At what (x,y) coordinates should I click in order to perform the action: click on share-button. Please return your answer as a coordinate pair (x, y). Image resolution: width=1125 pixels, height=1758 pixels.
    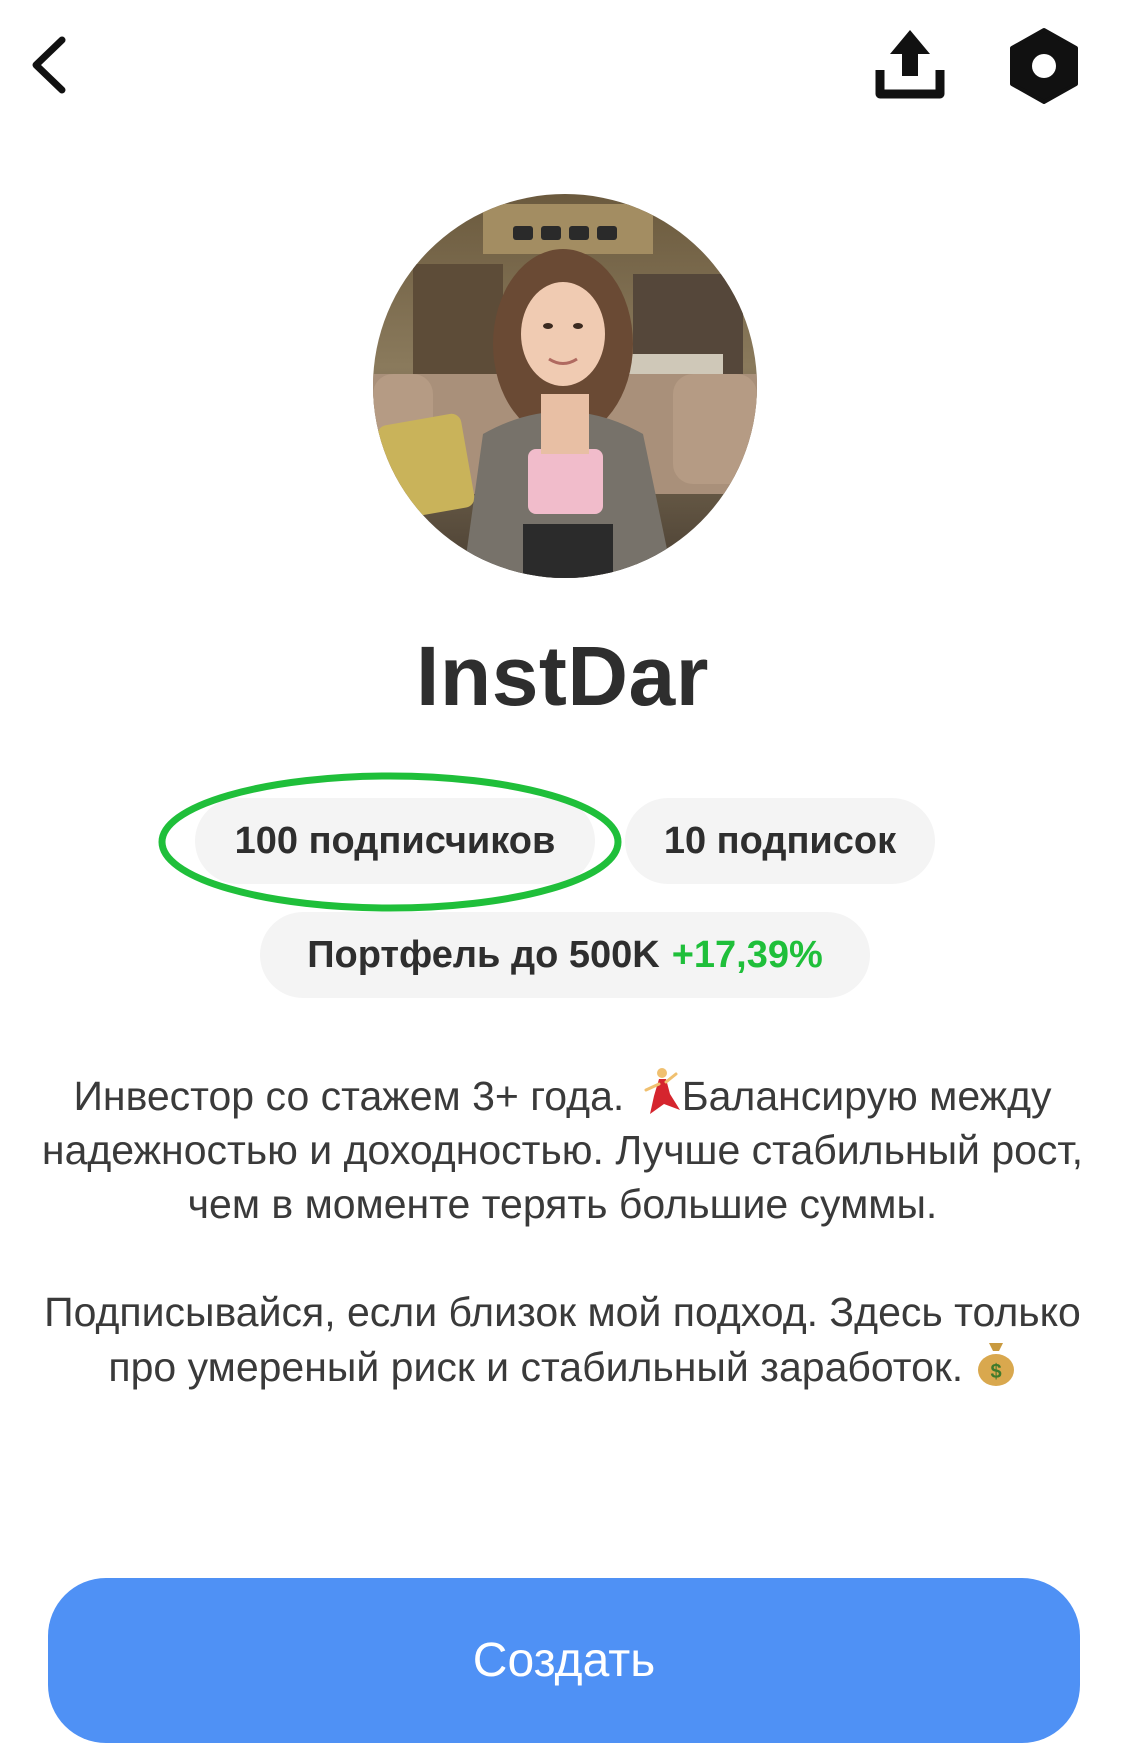
    Looking at the image, I should click on (910, 64).